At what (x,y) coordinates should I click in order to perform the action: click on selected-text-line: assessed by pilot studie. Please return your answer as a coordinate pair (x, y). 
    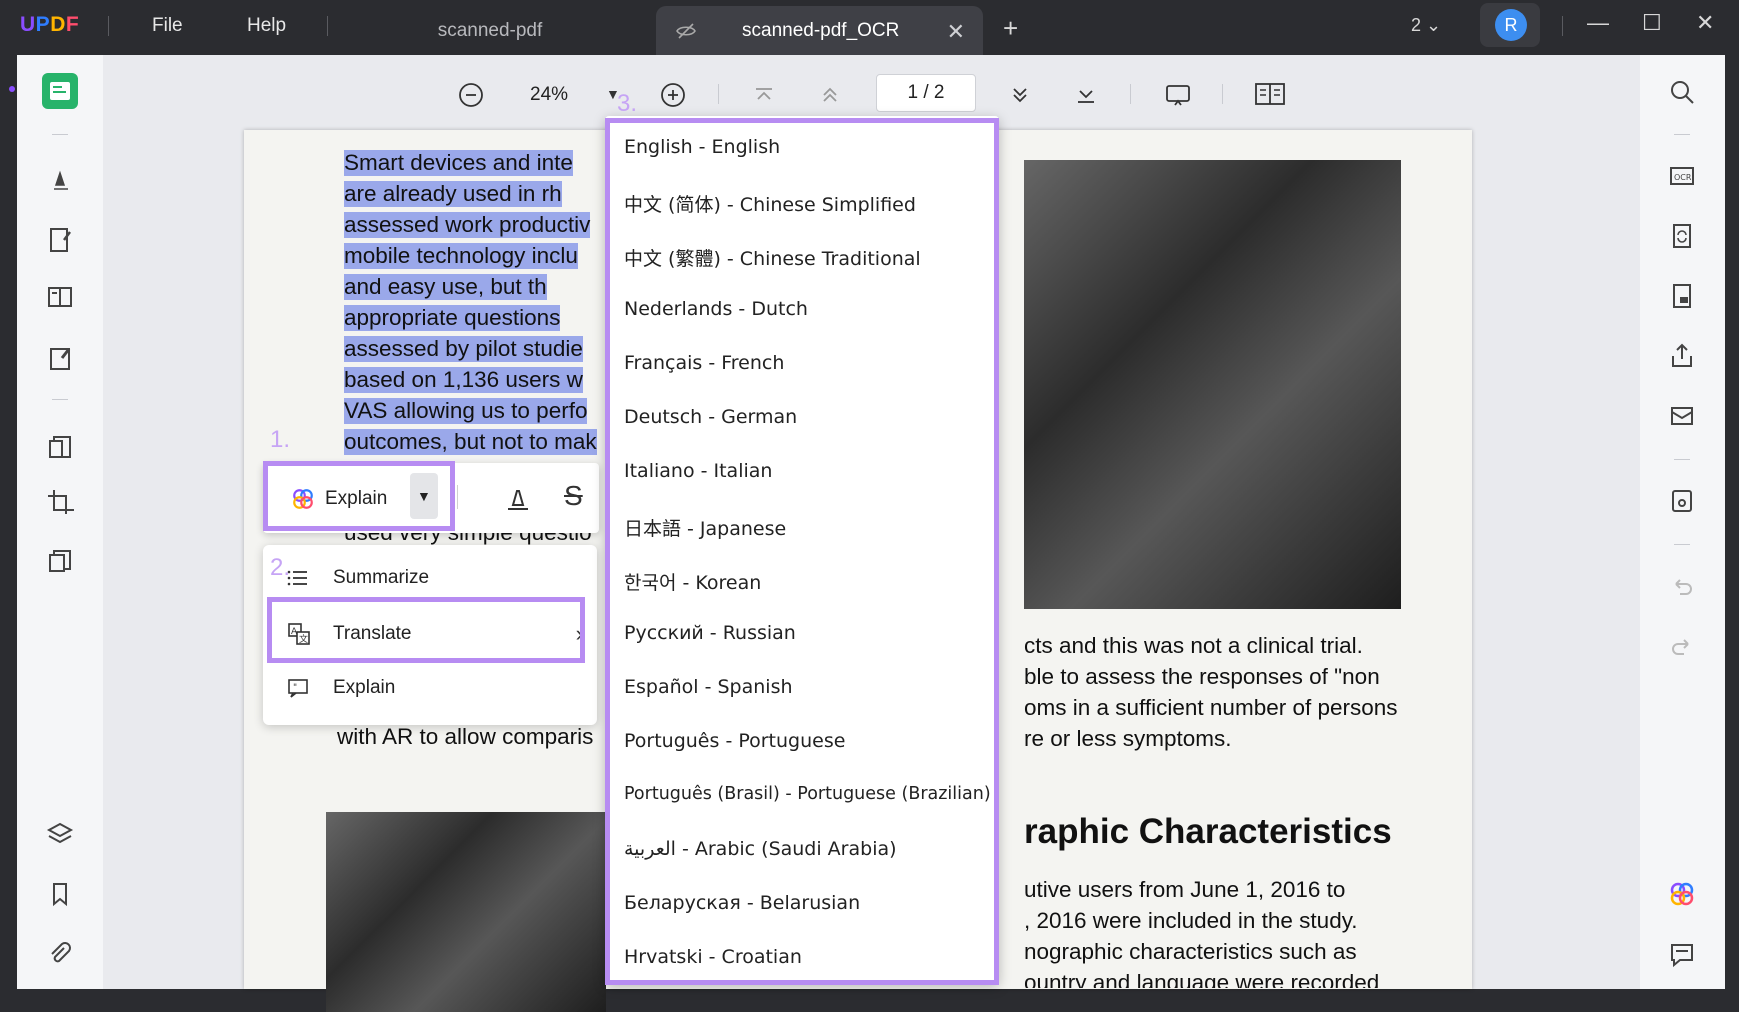
    Looking at the image, I should click on (463, 349).